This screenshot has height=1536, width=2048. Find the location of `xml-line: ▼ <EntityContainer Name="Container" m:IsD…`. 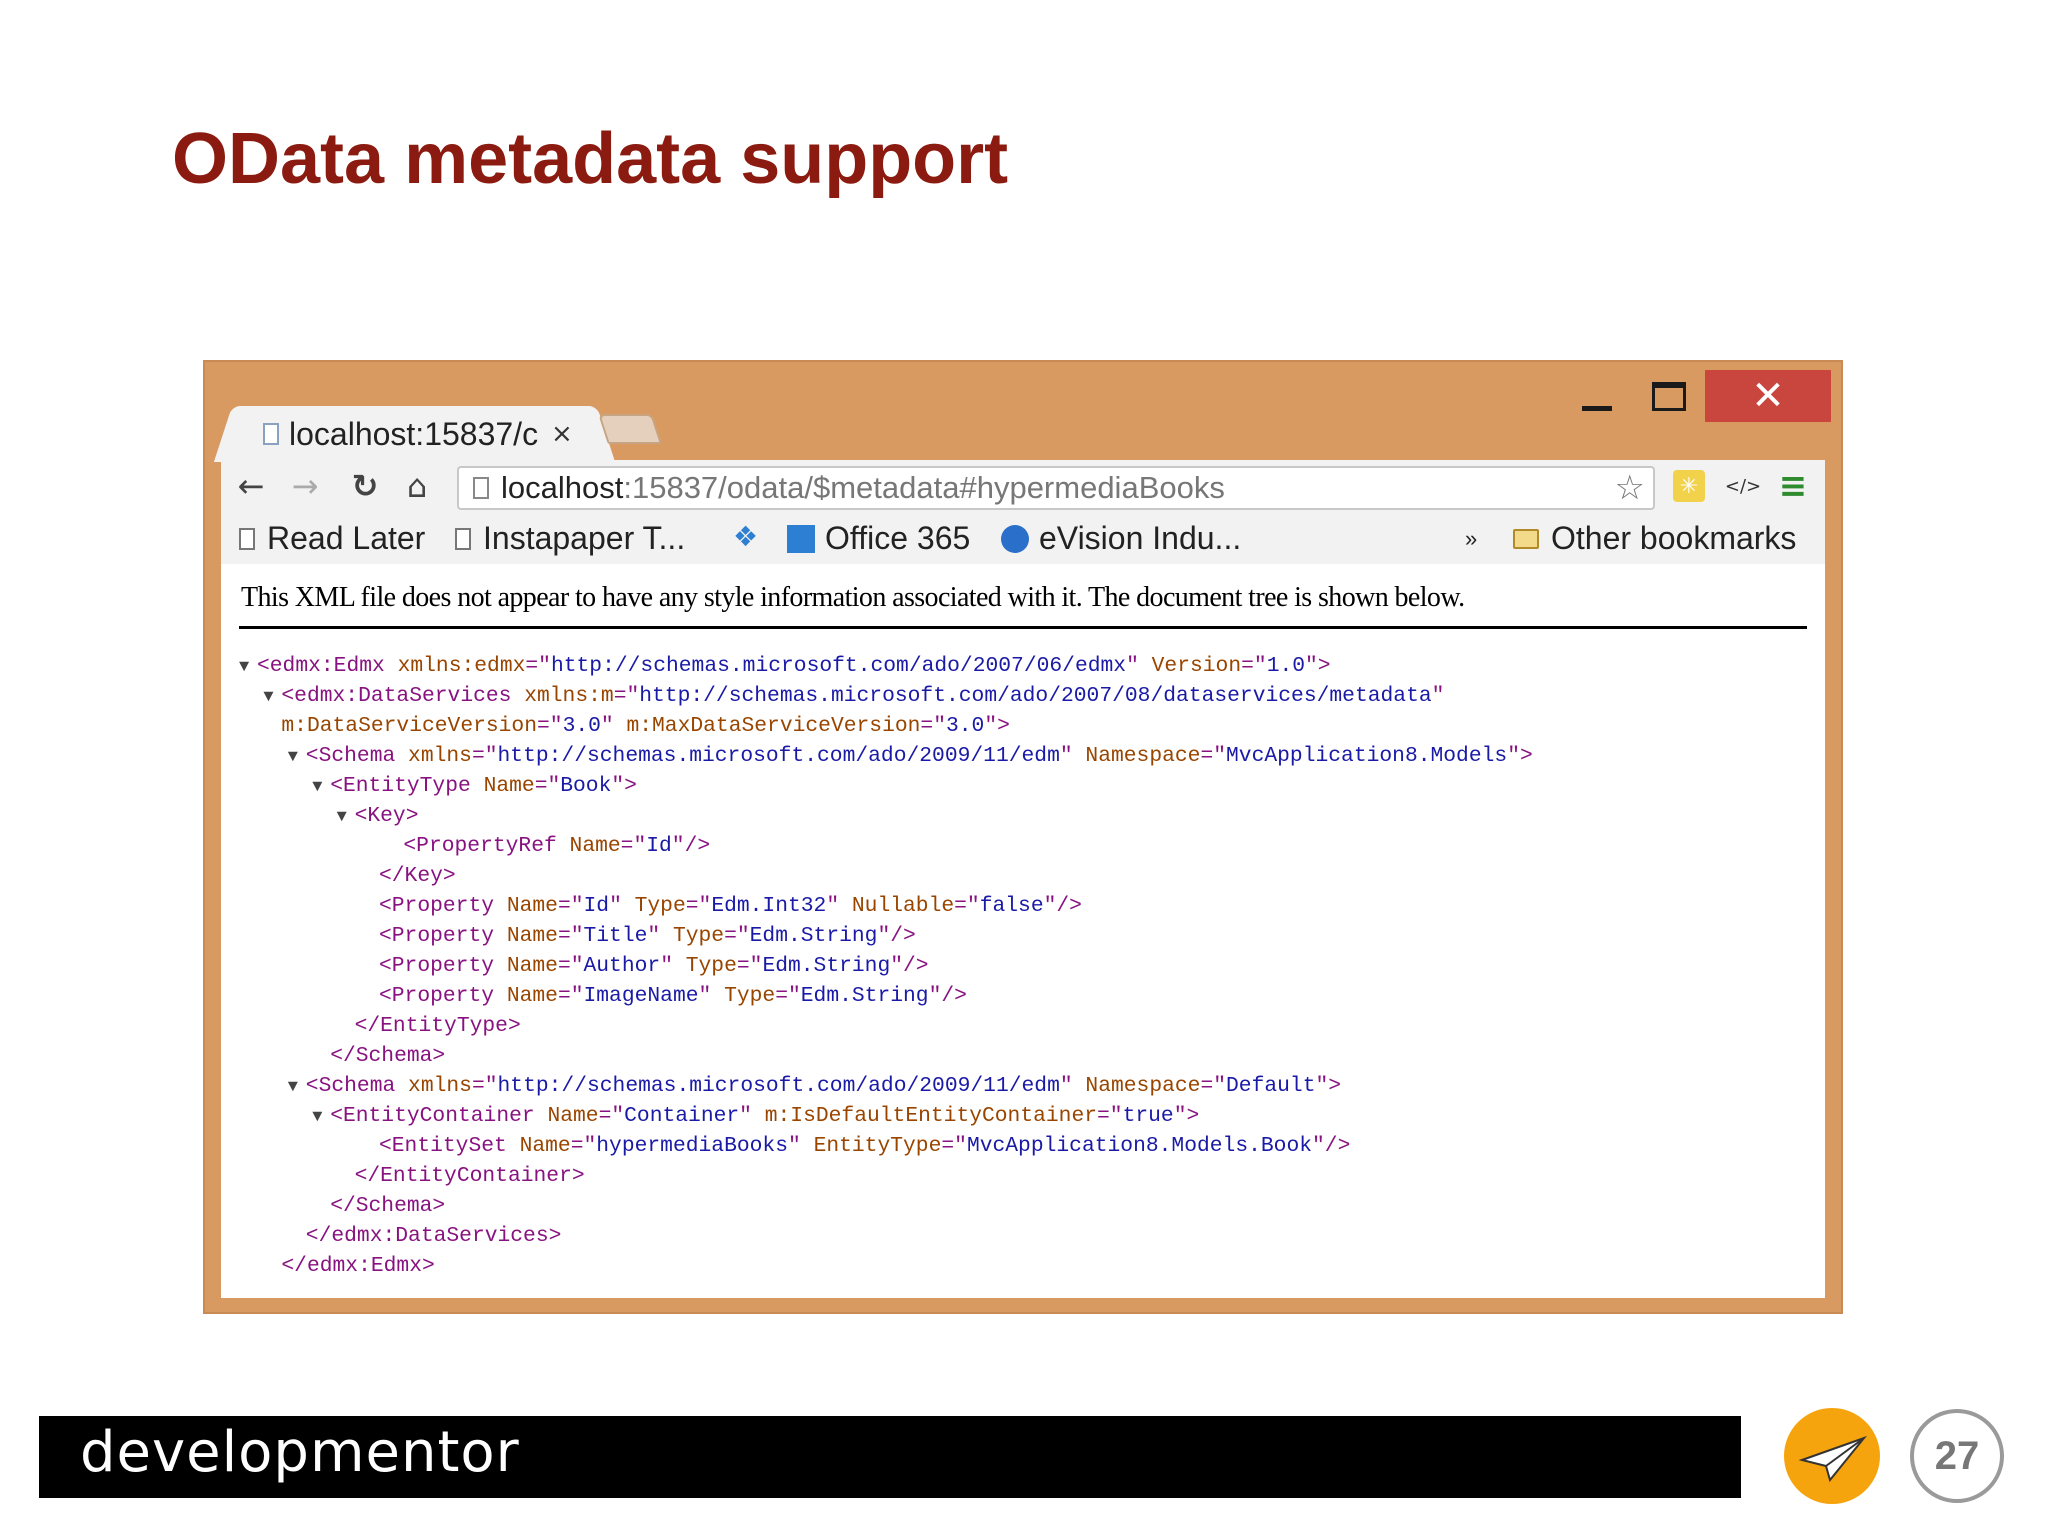

xml-line: ▼ <EntityContainer Name="Container" m:IsD… is located at coordinates (755, 1116).